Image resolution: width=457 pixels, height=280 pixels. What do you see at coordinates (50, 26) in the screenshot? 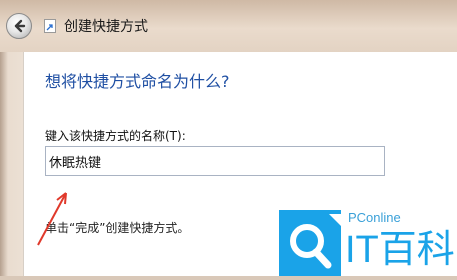
I see `shortcut-icon` at bounding box center [50, 26].